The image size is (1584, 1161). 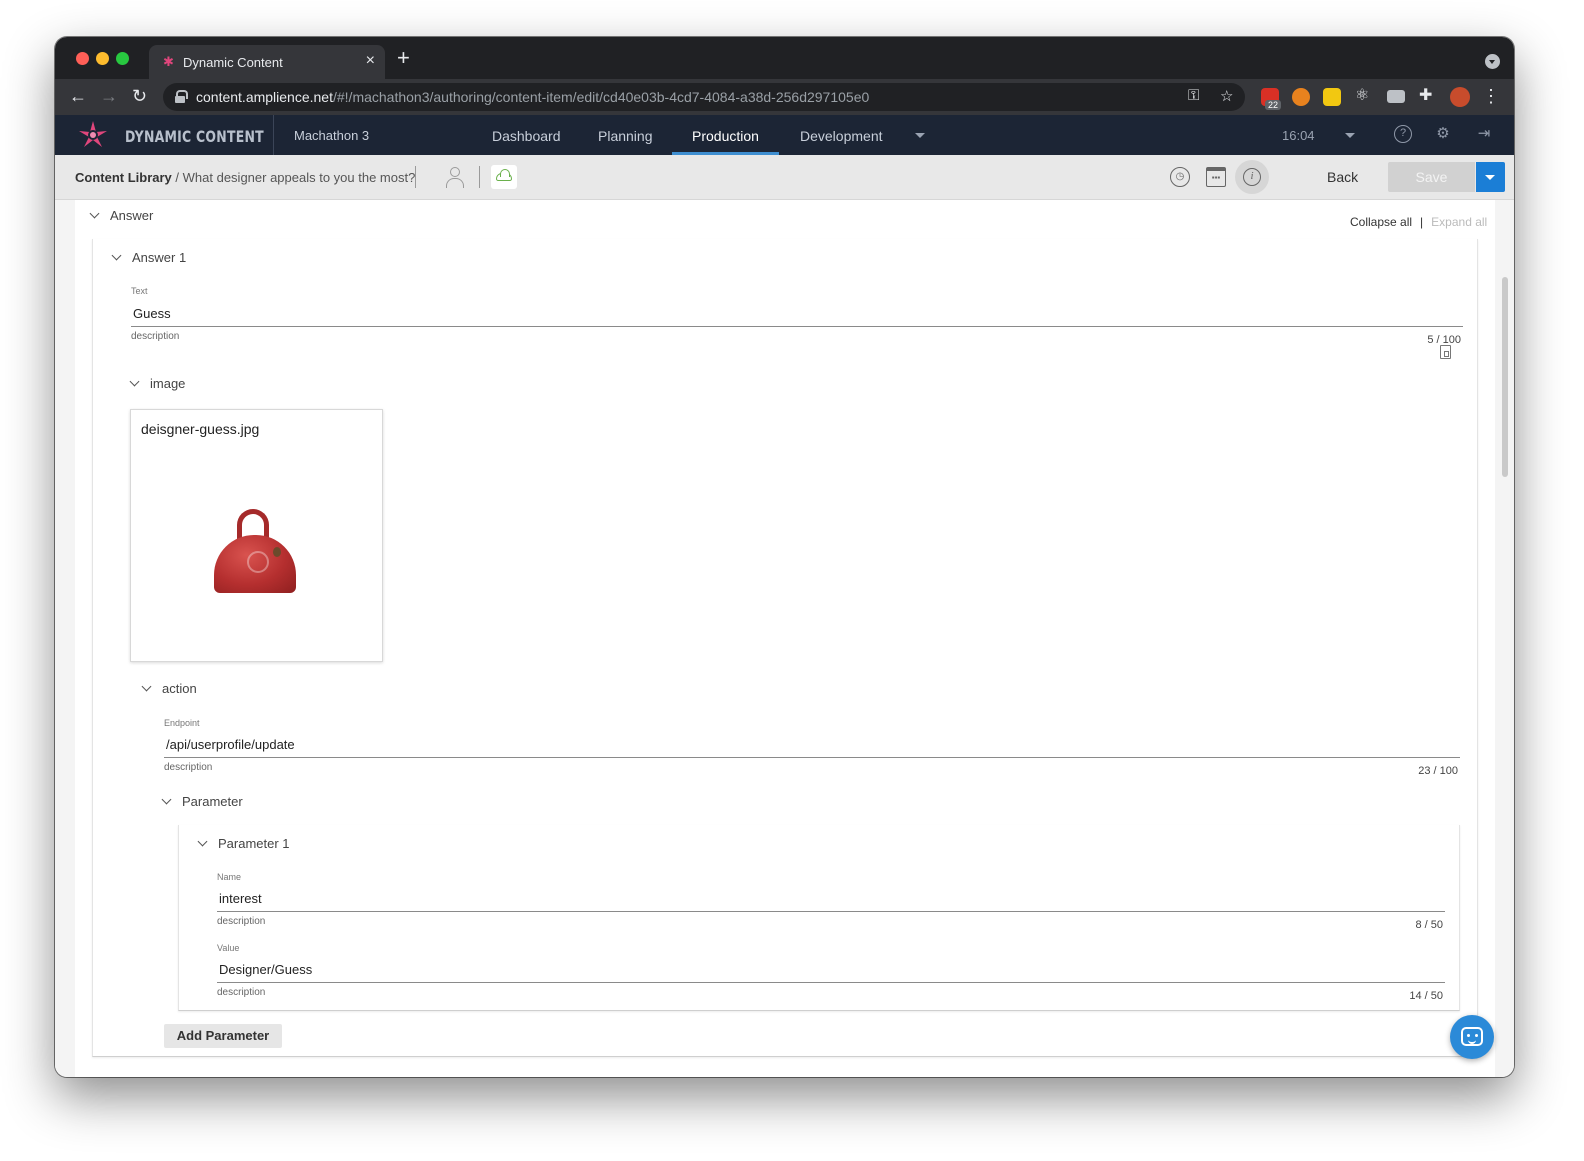 I want to click on breadcrumb-content-library: Content Library, so click(x=123, y=177).